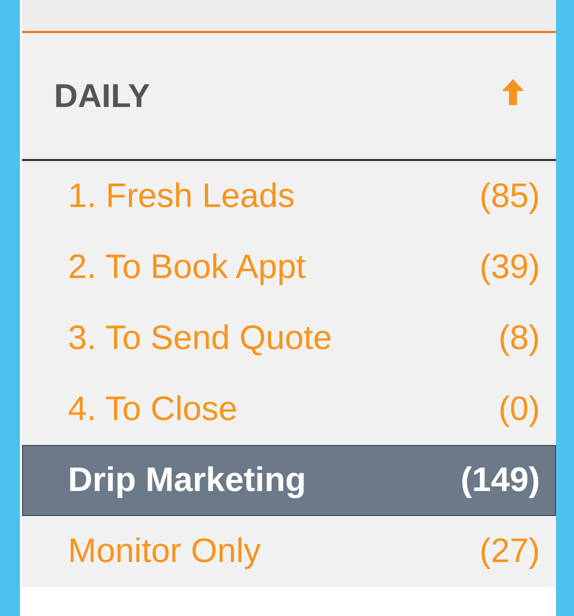 This screenshot has height=616, width=574. What do you see at coordinates (102, 96) in the screenshot?
I see `section-title: DAILY` at bounding box center [102, 96].